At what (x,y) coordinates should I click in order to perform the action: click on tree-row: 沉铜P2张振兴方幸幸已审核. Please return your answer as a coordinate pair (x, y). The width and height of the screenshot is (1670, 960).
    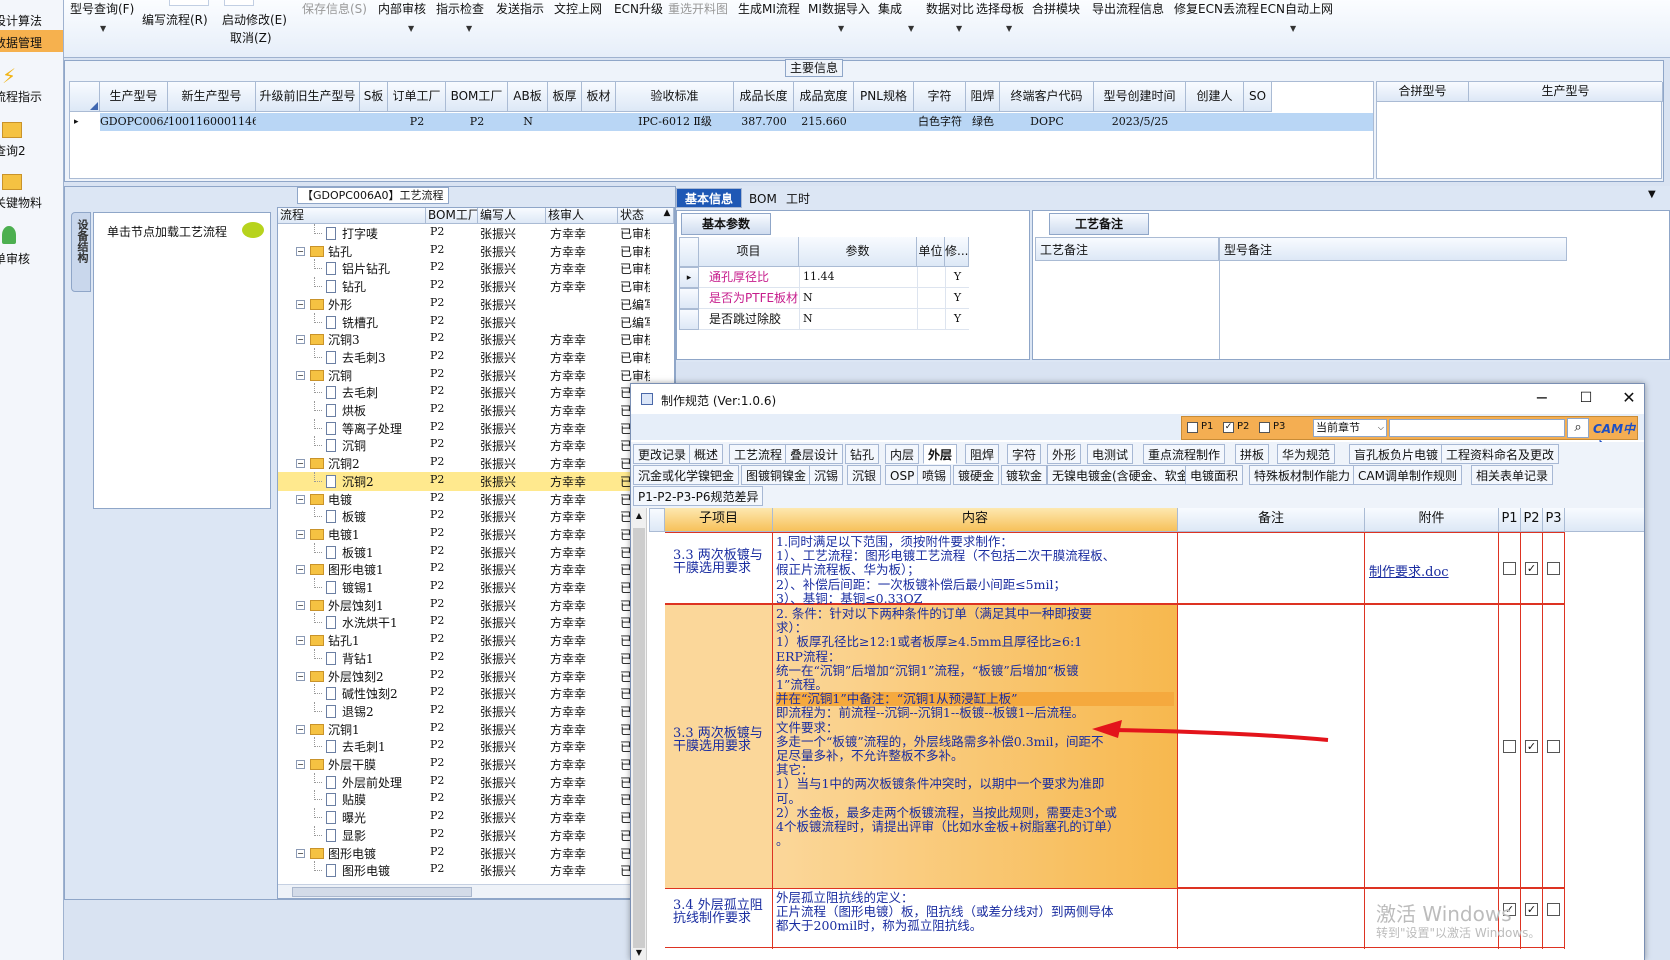
    Looking at the image, I should click on (476, 445).